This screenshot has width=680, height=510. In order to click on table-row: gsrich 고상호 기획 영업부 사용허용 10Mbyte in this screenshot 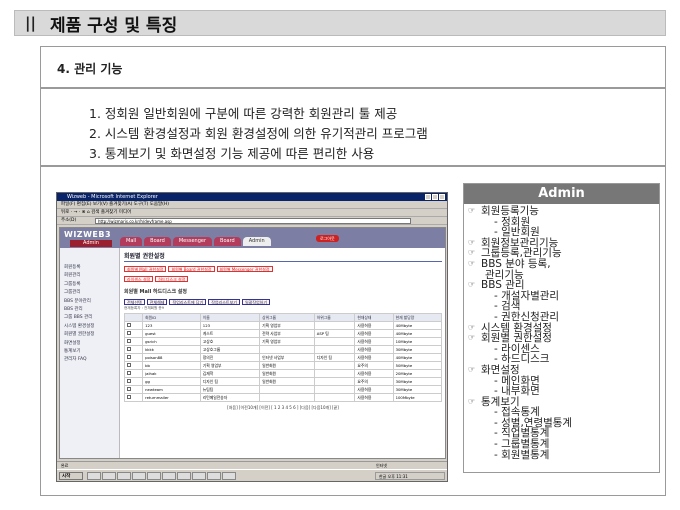, I will do `click(283, 341)`.